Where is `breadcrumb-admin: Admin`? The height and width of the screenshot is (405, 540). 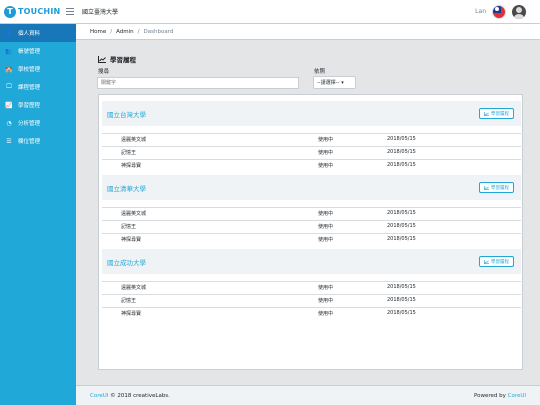 breadcrumb-admin: Admin is located at coordinates (125, 32).